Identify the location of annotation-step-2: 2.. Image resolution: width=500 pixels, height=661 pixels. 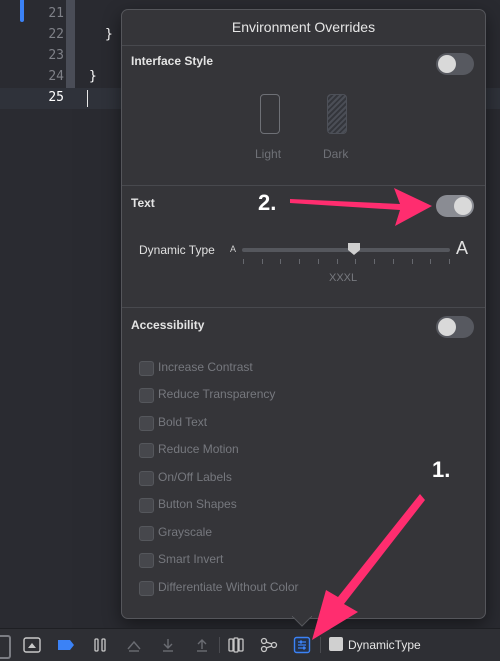
(267, 202).